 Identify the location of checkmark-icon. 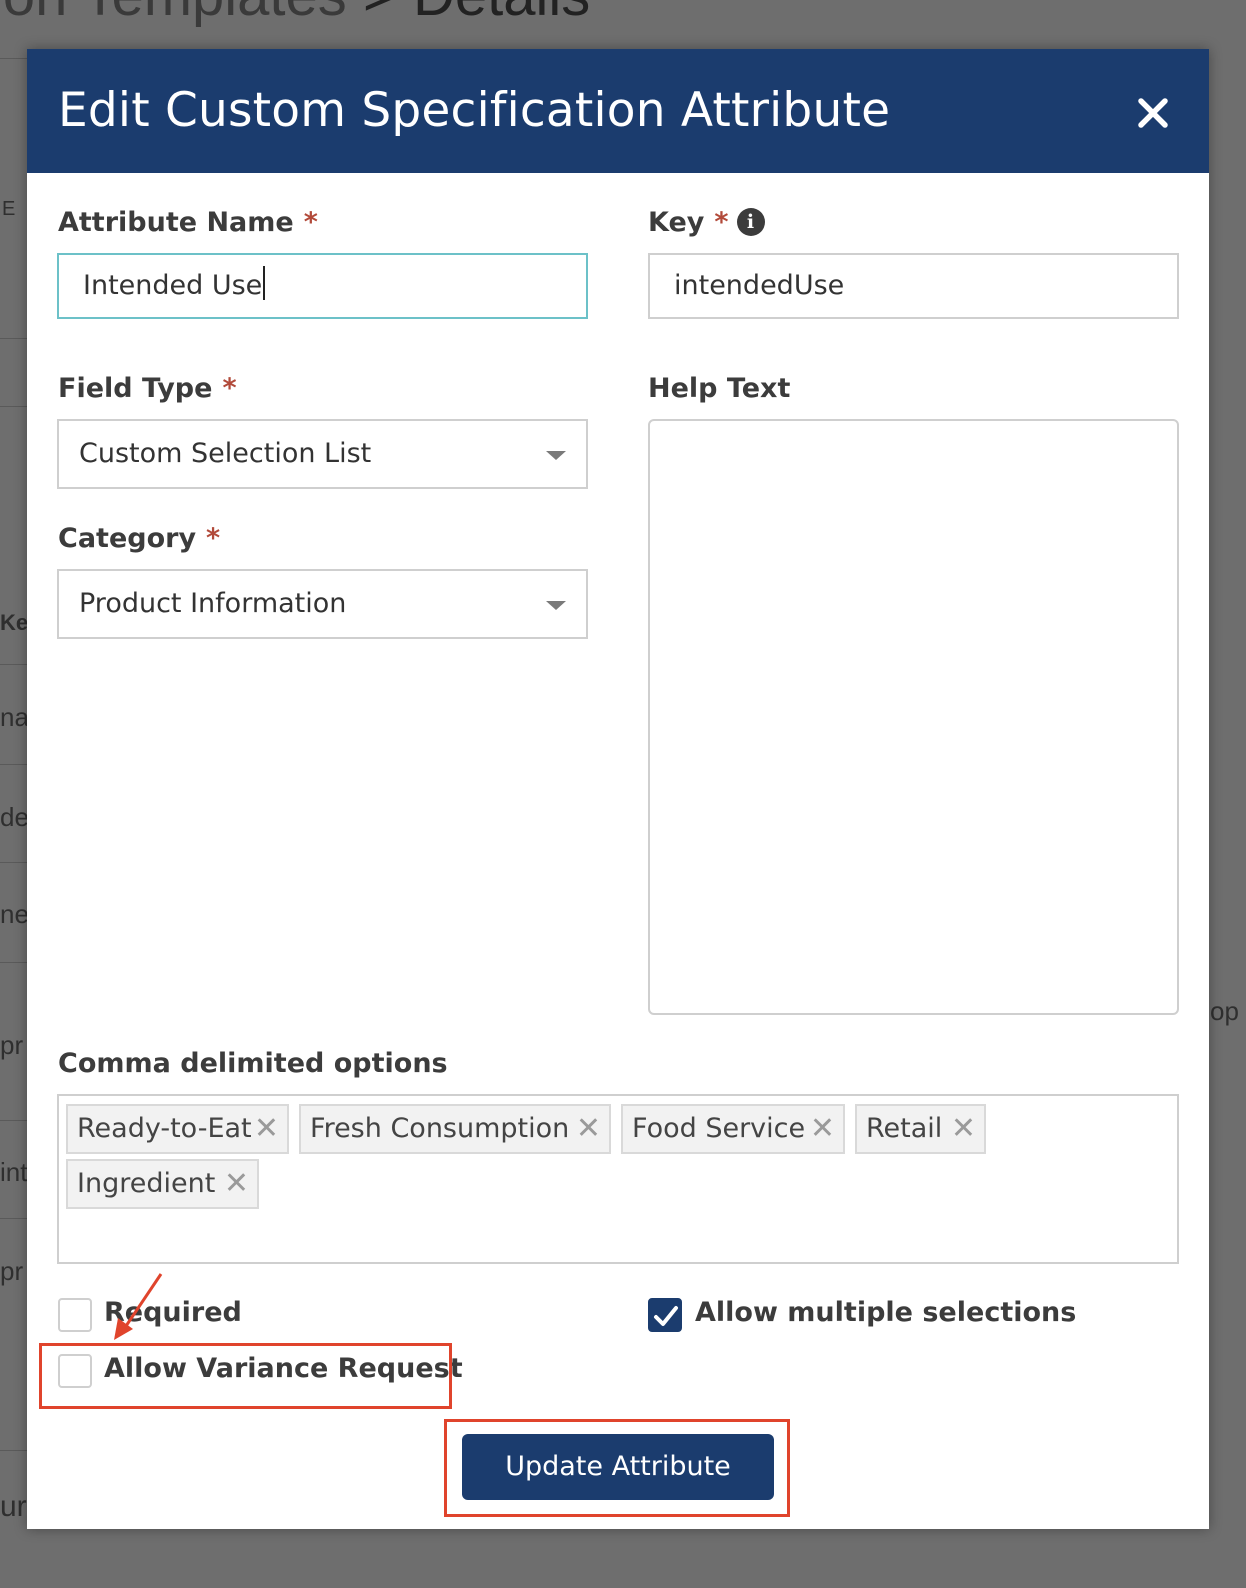
(666, 1316).